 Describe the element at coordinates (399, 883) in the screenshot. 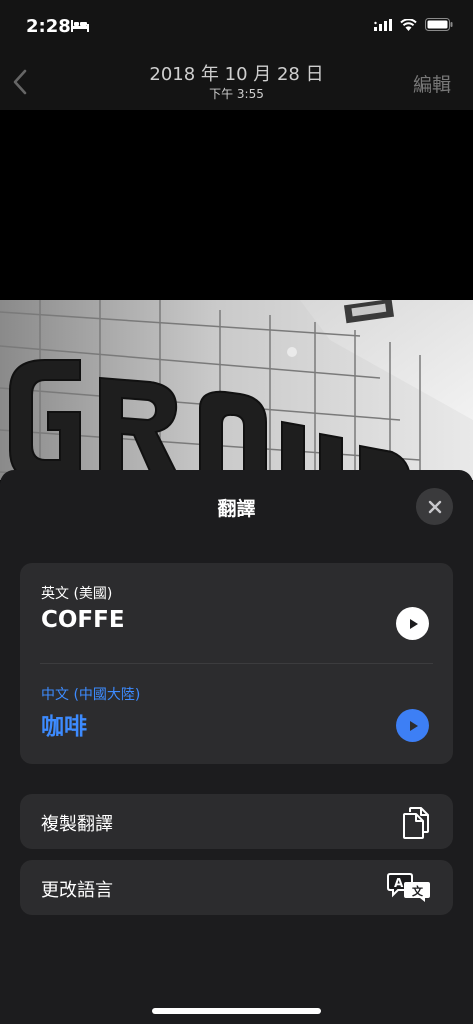

I see `svg-text: A` at that location.